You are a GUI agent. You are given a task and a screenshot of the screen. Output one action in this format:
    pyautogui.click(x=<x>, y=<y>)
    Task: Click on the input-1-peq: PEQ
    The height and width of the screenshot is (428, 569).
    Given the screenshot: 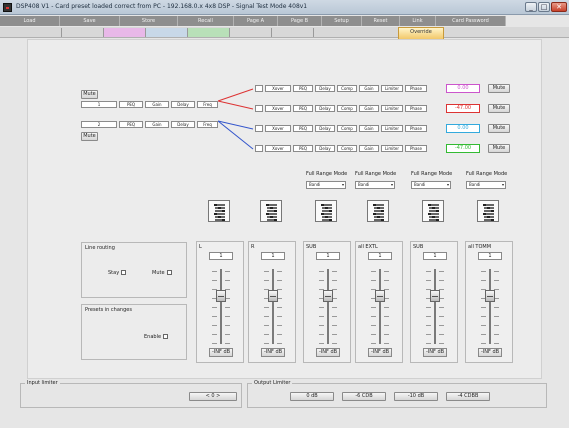 What is the action you would take?
    pyautogui.click(x=131, y=104)
    